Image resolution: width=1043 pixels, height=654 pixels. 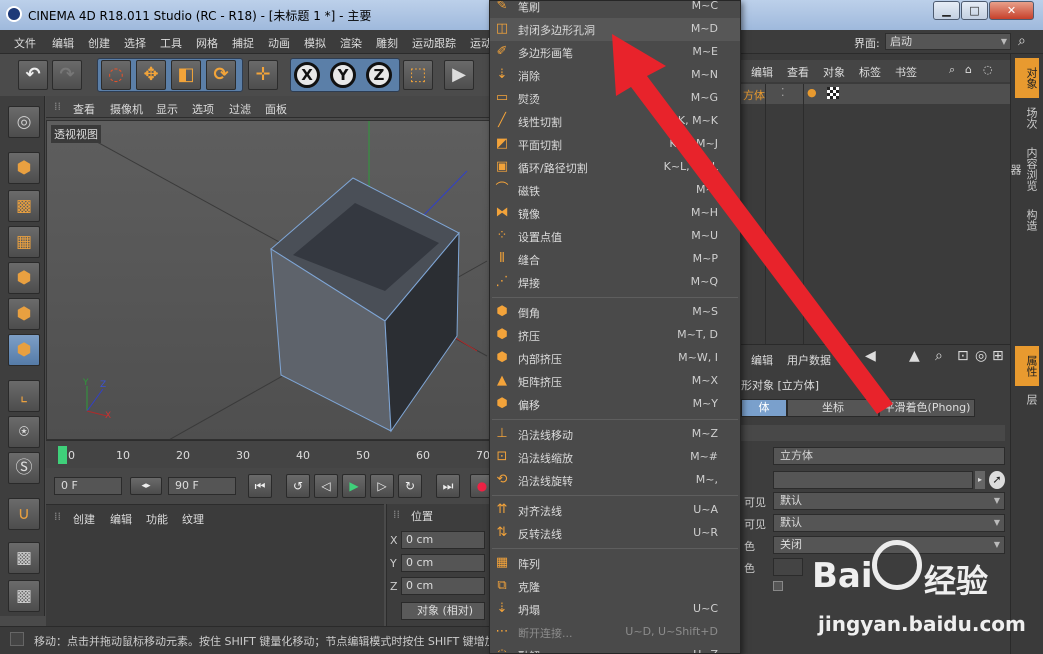 I want to click on paw-logo-icon, so click(x=897, y=565).